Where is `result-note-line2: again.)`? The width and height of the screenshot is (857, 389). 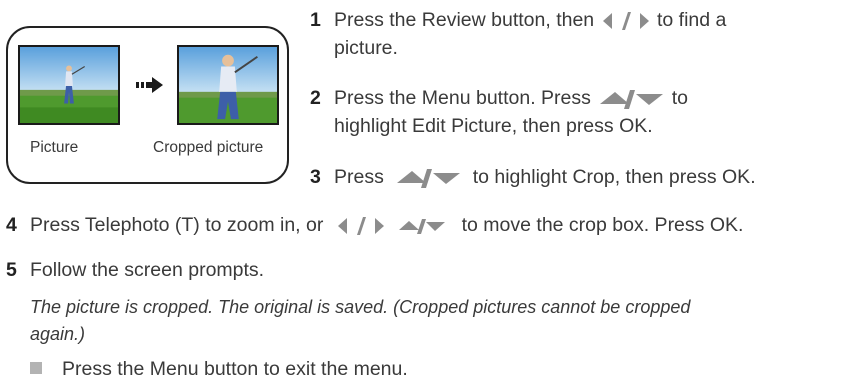 result-note-line2: again.) is located at coordinates (58, 334).